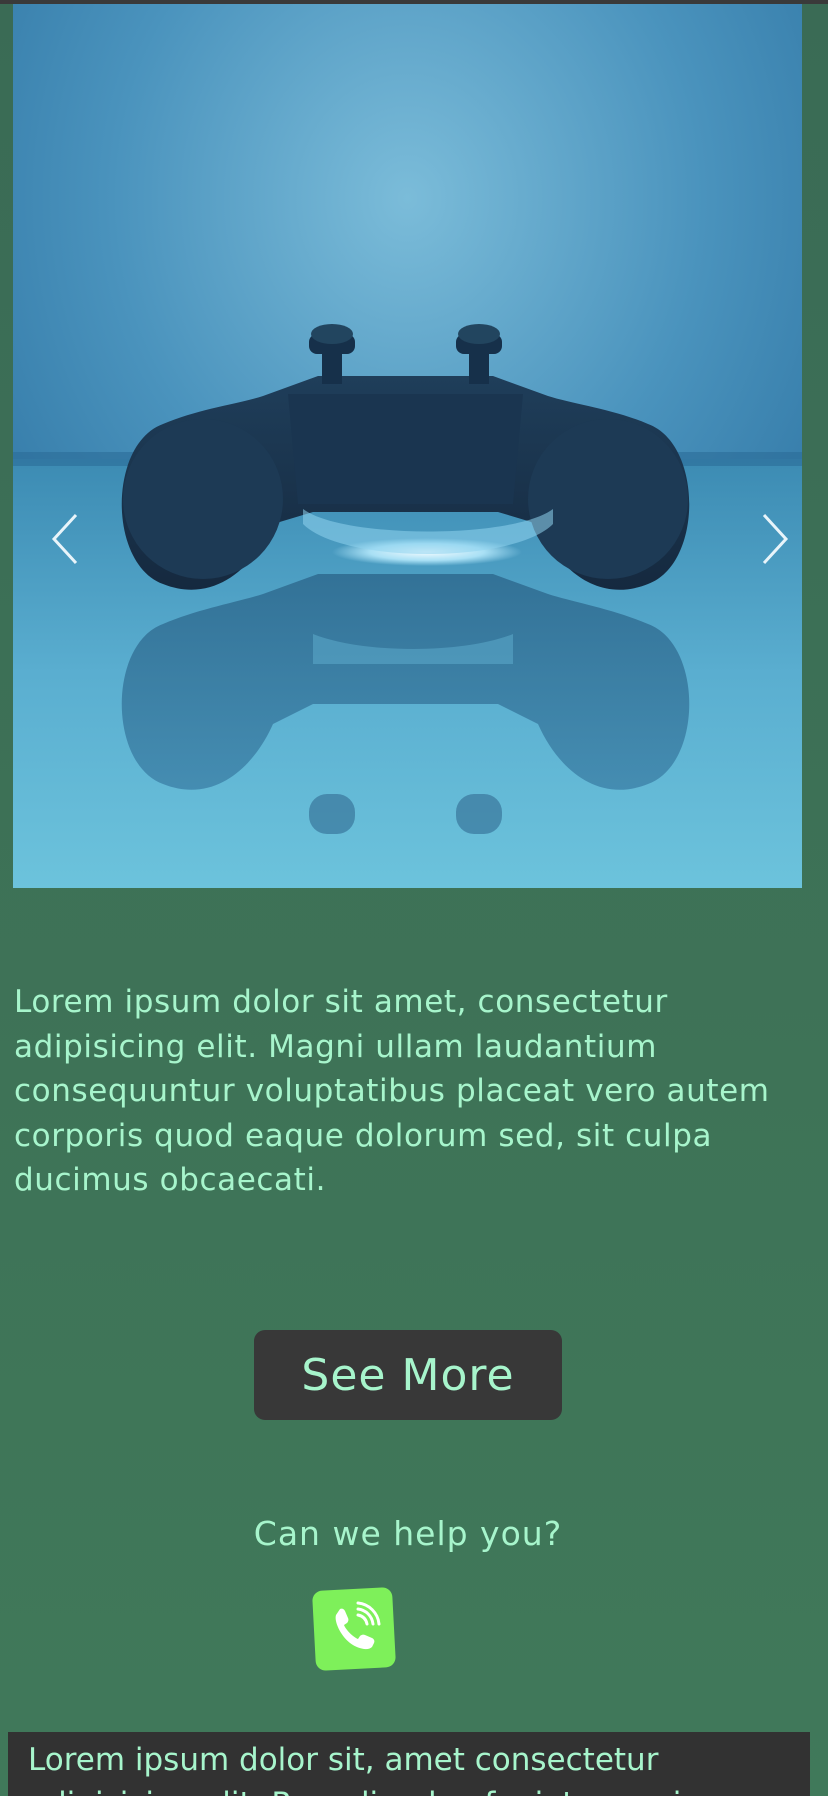 Image resolution: width=828 pixels, height=1796 pixels. I want to click on carousel-prev-button, so click(65, 539).